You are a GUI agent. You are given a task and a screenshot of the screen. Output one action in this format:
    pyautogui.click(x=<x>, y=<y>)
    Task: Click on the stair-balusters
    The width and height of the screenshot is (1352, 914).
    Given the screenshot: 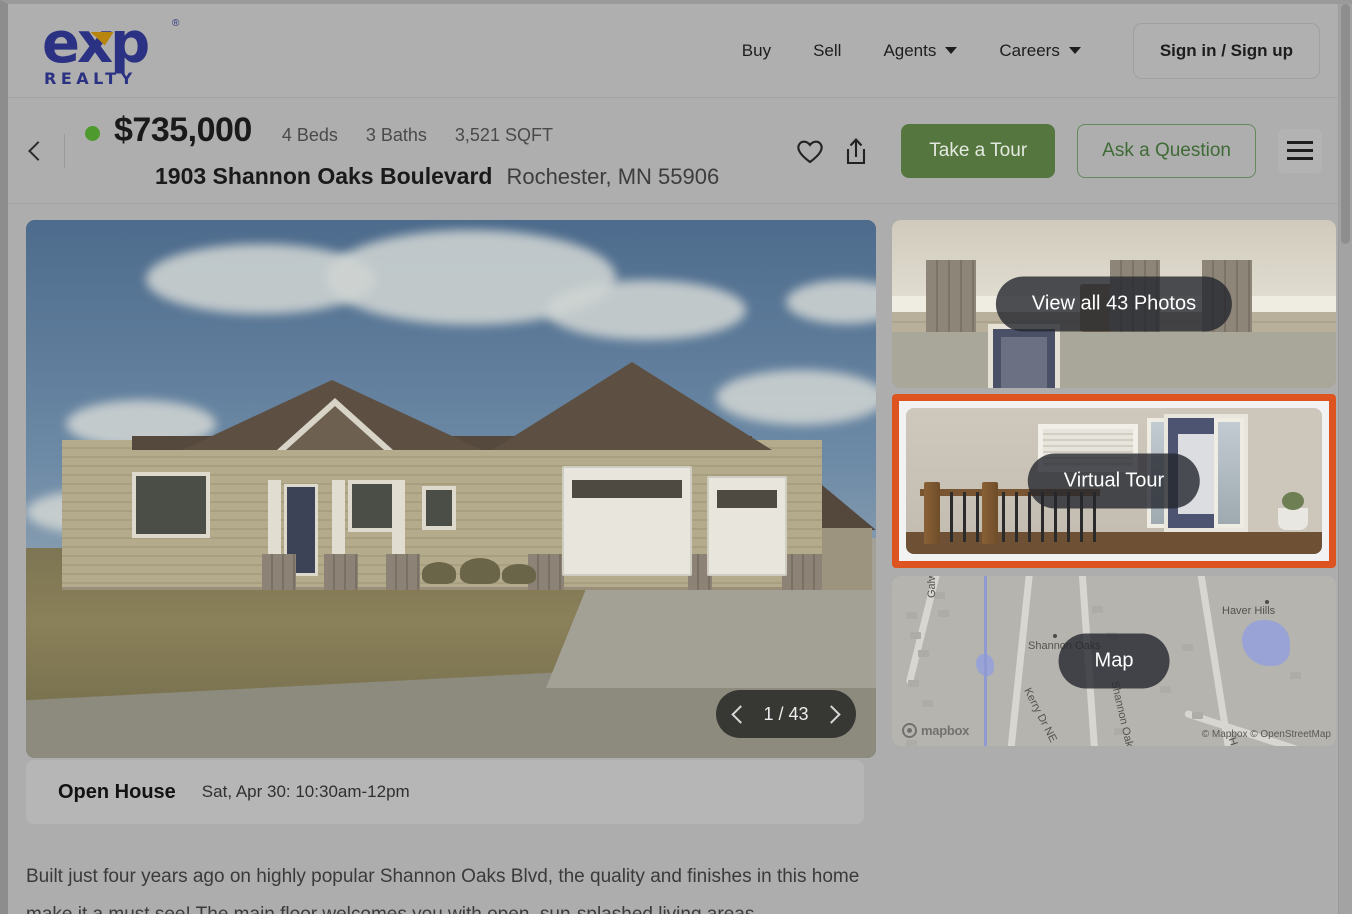 What is the action you would take?
    pyautogui.click(x=1012, y=517)
    